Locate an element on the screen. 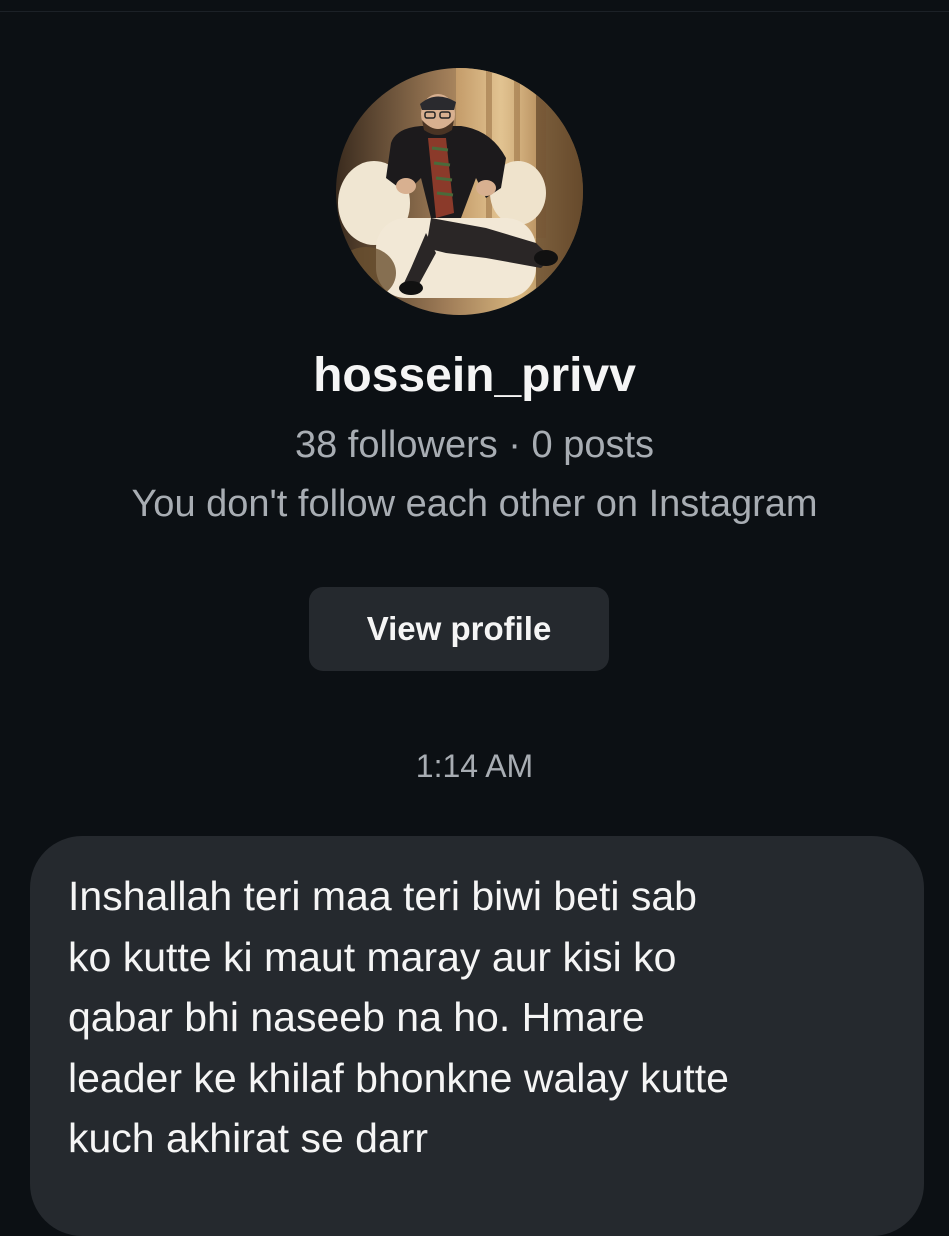 This screenshot has height=1236, width=949. message-timestamp: 1:14 AM is located at coordinates (474, 766).